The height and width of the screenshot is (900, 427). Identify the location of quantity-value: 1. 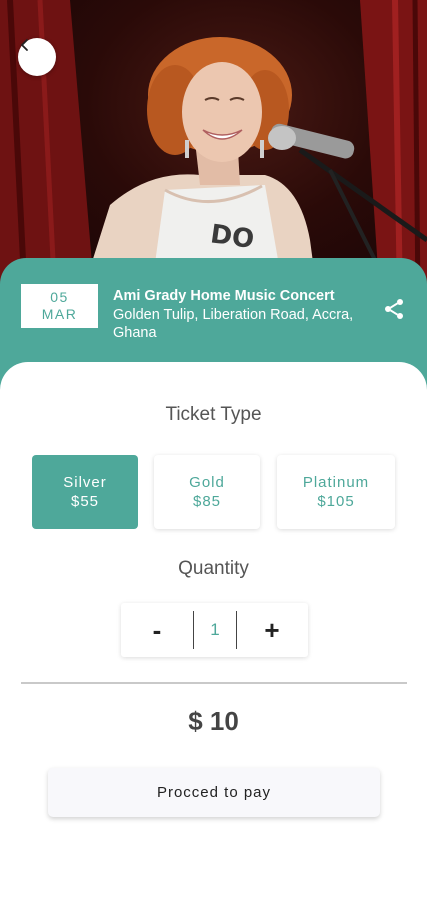
(215, 630).